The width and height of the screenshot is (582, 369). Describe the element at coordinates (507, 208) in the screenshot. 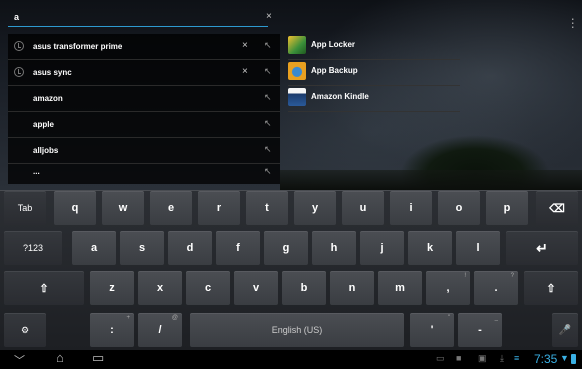

I see `key-p: p` at that location.